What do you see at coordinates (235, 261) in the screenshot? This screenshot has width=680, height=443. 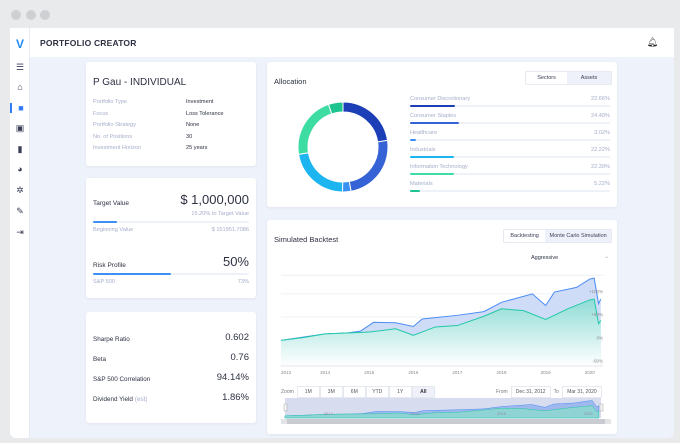 I see `risk-value: 50%` at bounding box center [235, 261].